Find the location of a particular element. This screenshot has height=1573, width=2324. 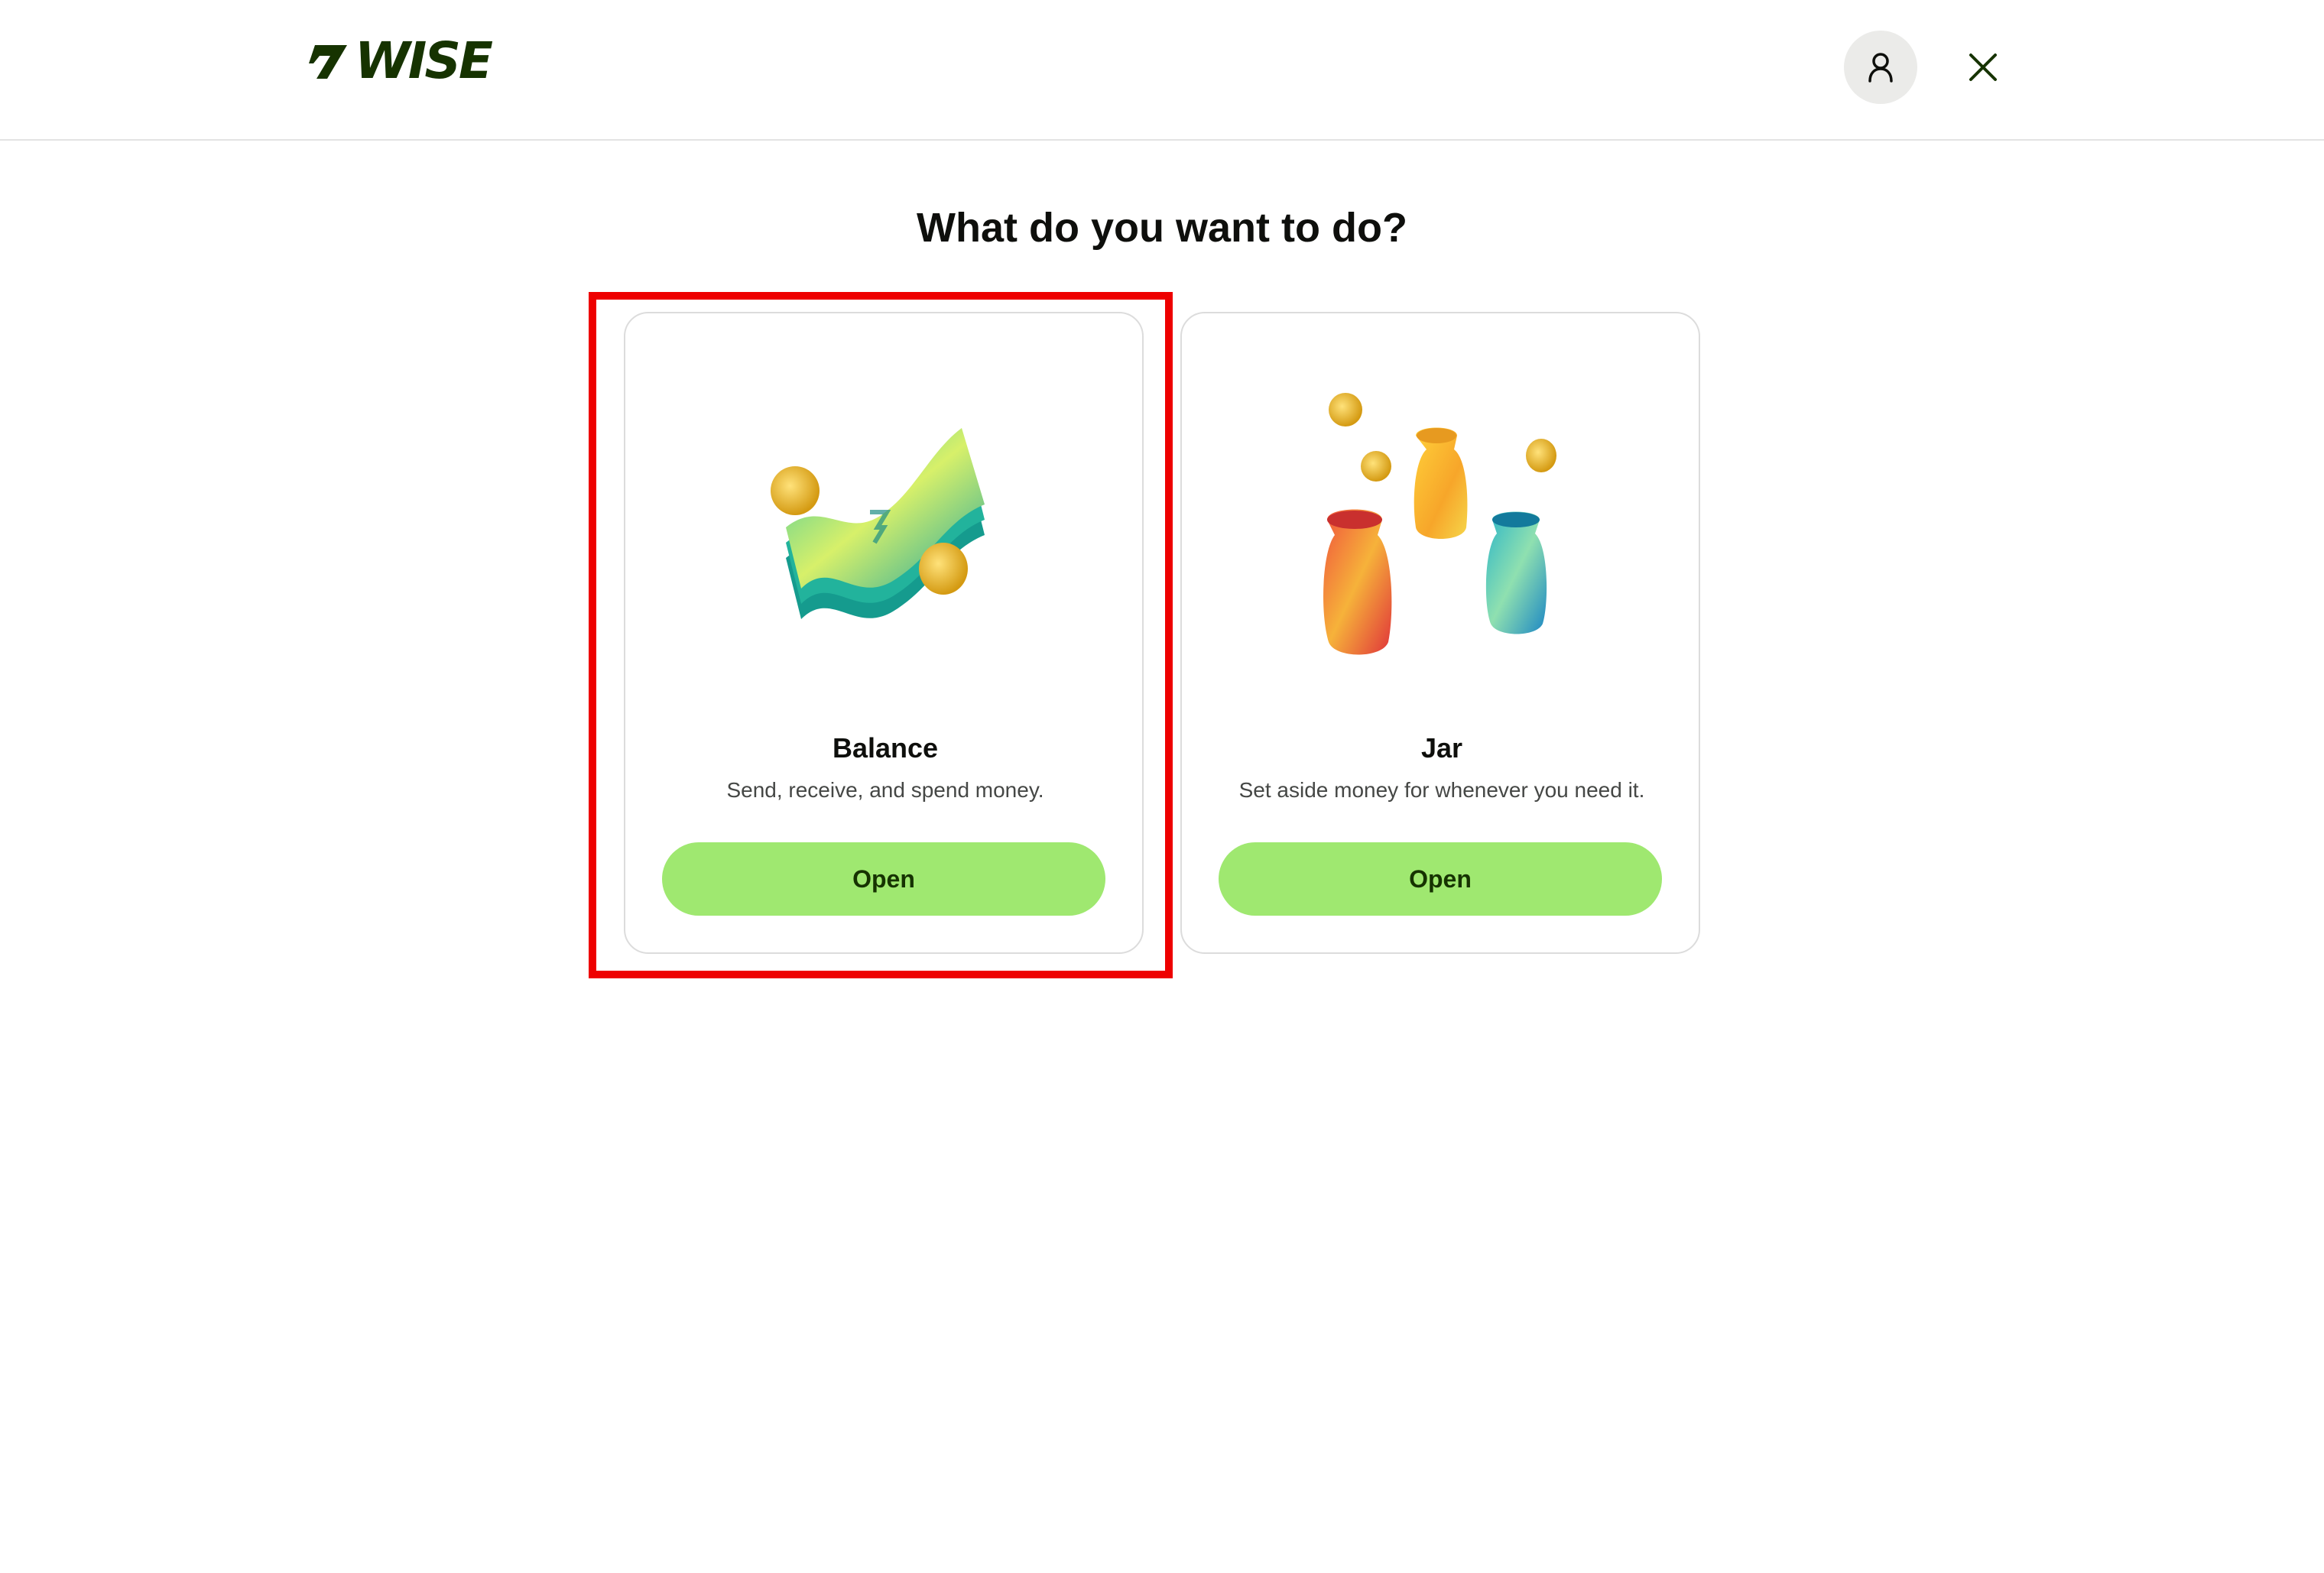

card-description: Send, receive, and spend money. is located at coordinates (885, 790).